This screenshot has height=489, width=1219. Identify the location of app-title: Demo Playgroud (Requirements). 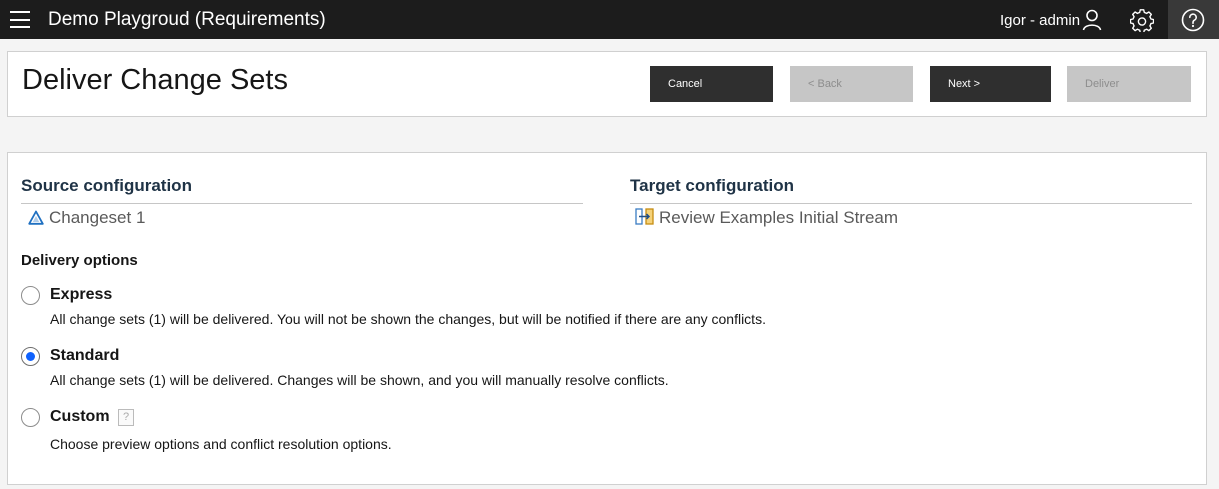
(187, 19).